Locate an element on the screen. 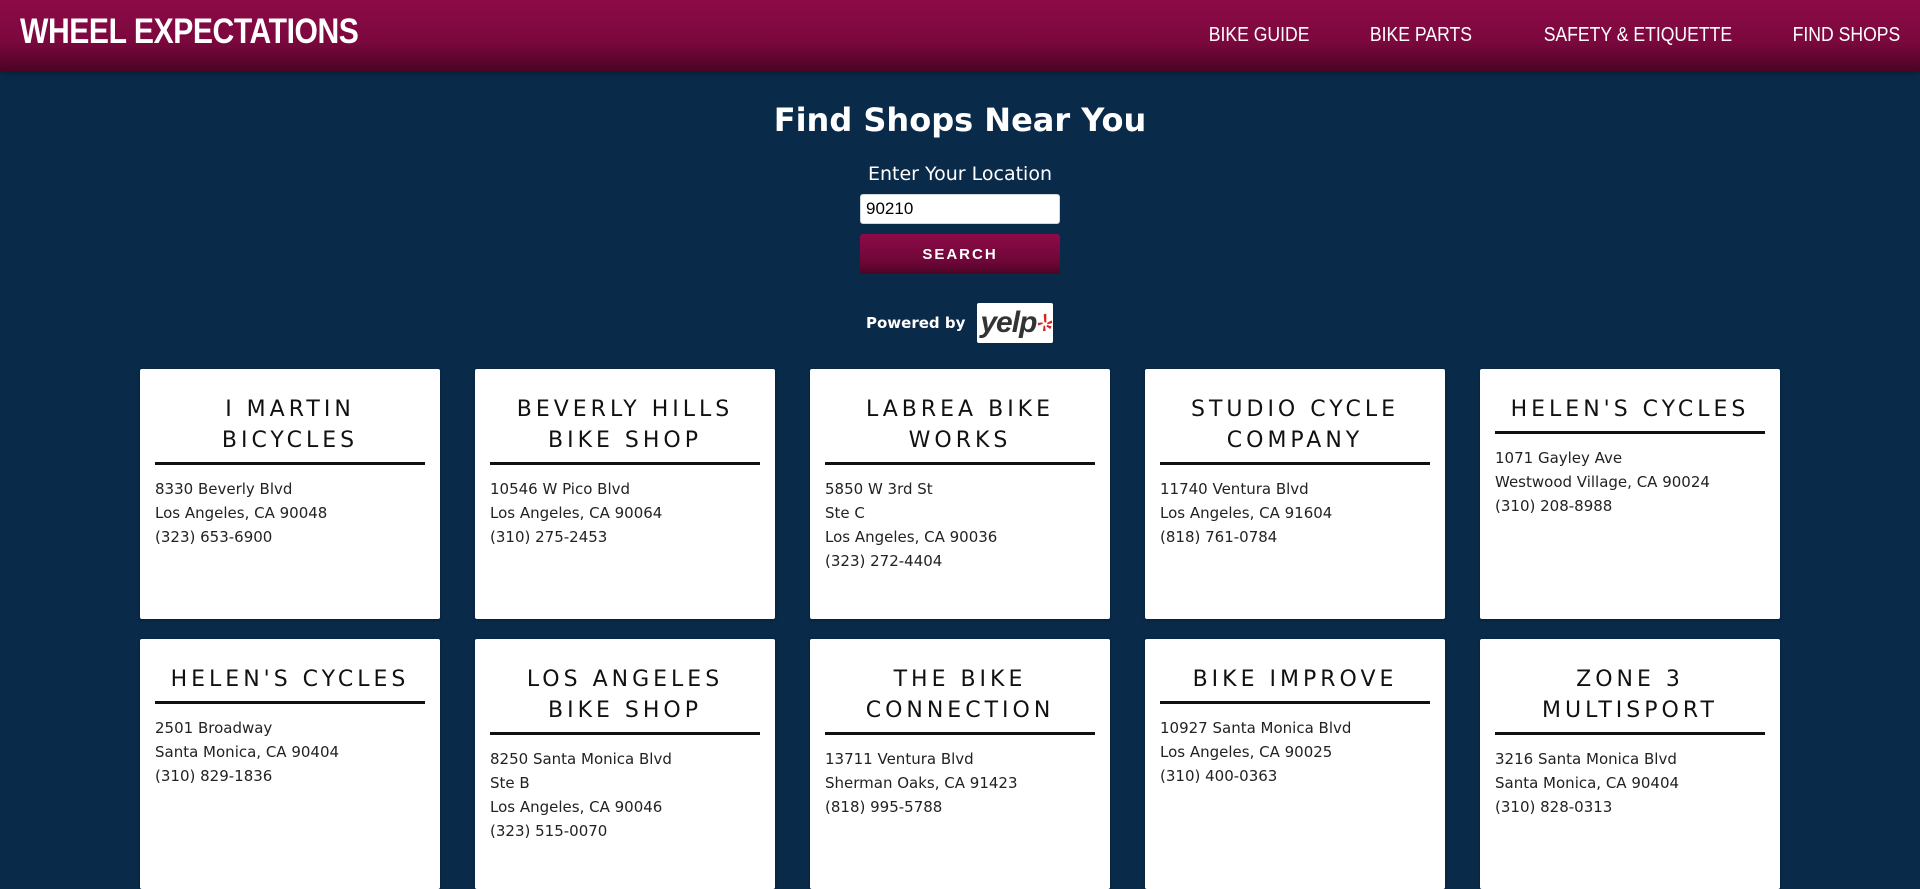 This screenshot has height=889, width=1920. shop-address-line: Ste B is located at coordinates (510, 783).